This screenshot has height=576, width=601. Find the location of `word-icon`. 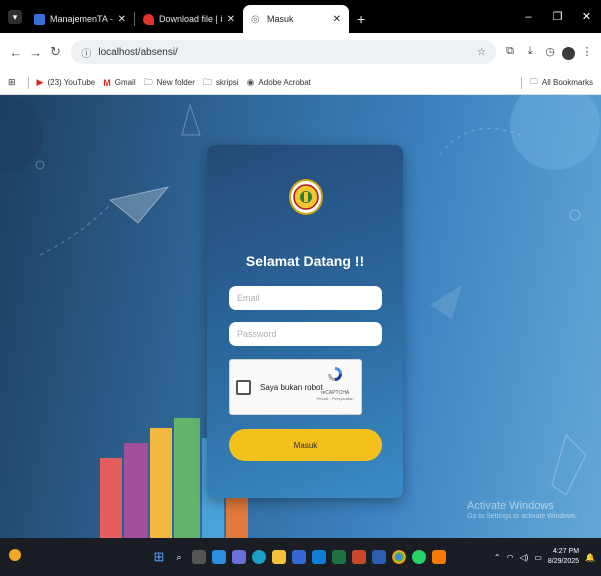

word-icon is located at coordinates (379, 557).